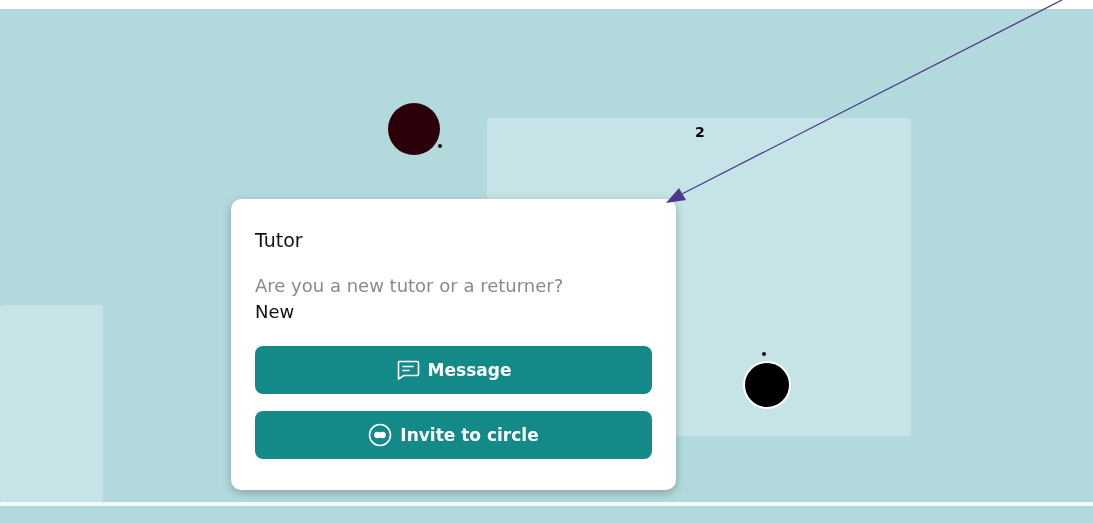  I want to click on question-text: Are you a new tutor or a returner?, so click(410, 285).